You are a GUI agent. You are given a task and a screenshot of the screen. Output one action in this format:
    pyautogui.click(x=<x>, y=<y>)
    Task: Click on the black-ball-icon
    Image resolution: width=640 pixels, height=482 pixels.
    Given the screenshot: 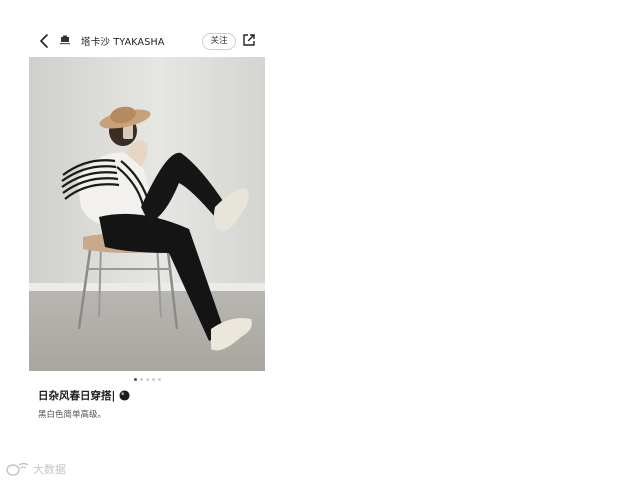 What is the action you would take?
    pyautogui.click(x=124, y=395)
    